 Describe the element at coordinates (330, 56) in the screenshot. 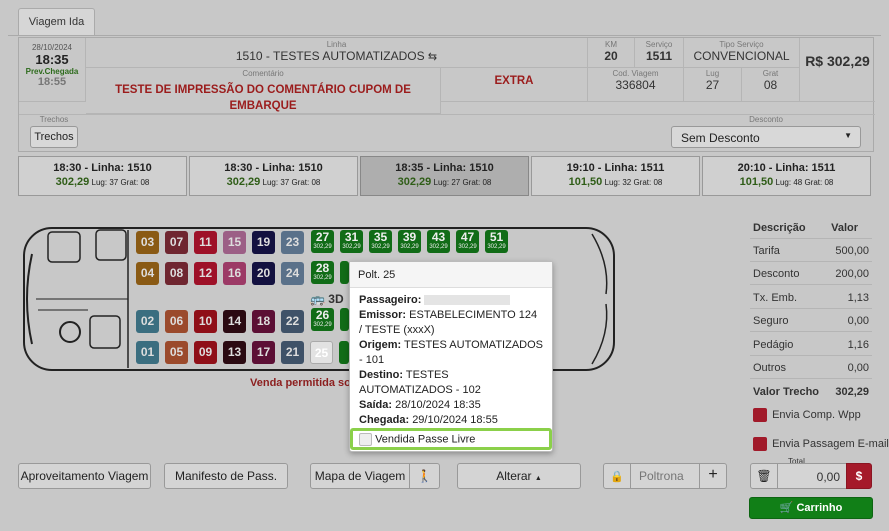

I see `linha-text: 1510 - TESTES AUTOMATIZADOS` at that location.